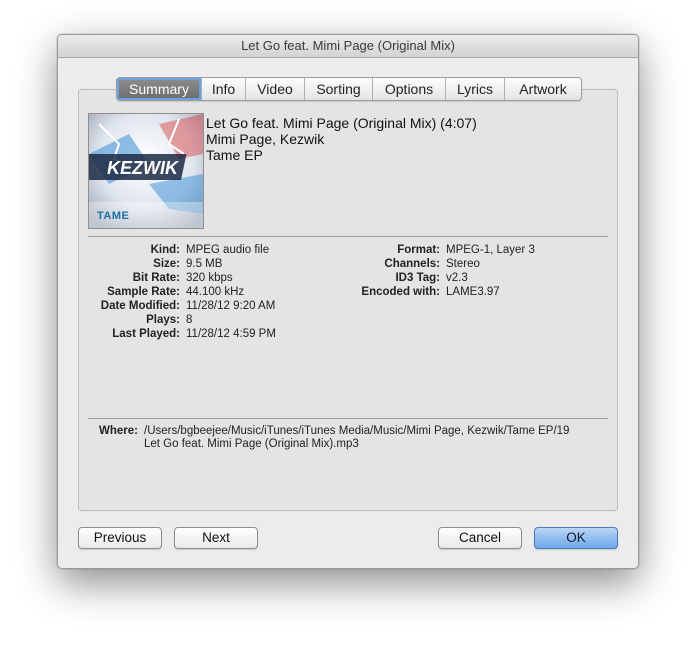  What do you see at coordinates (209, 278) in the screenshot?
I see `prop-value: 320 kbps` at bounding box center [209, 278].